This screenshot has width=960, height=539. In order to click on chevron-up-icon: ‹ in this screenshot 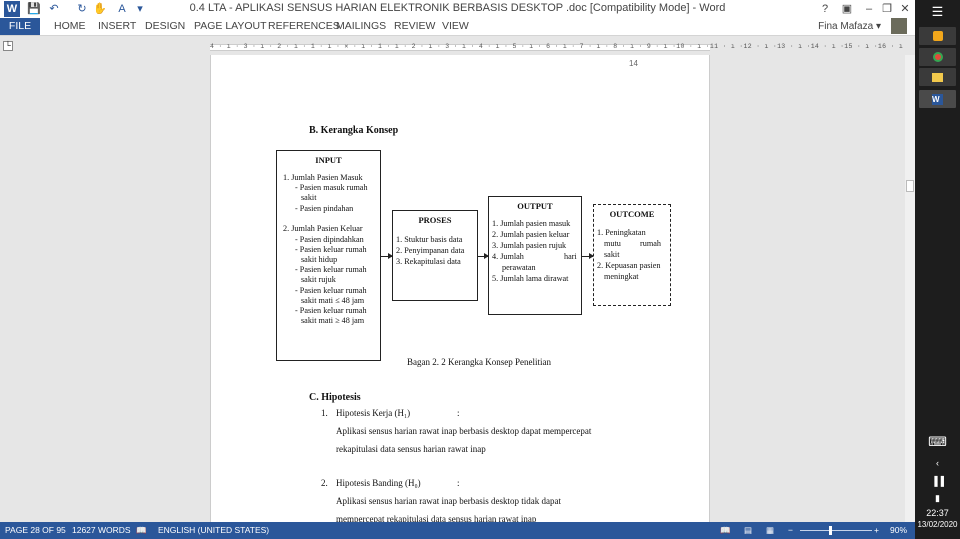, I will do `click(937, 463)`.